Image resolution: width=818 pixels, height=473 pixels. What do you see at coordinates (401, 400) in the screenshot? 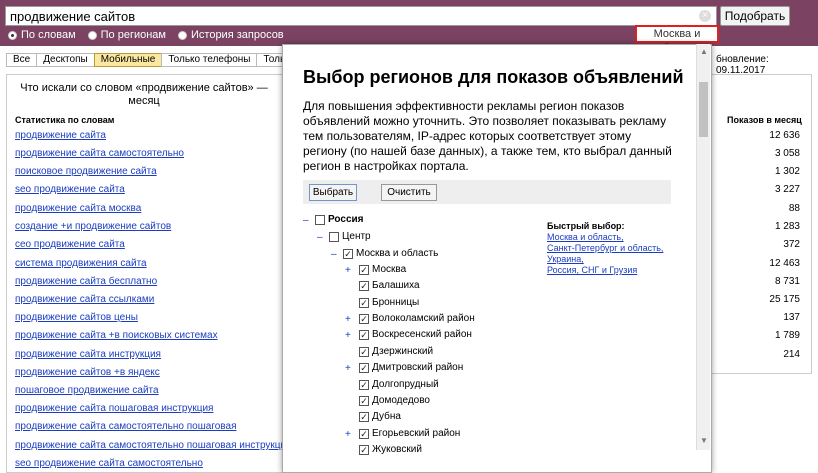
I see `region-label: Домодедово` at bounding box center [401, 400].